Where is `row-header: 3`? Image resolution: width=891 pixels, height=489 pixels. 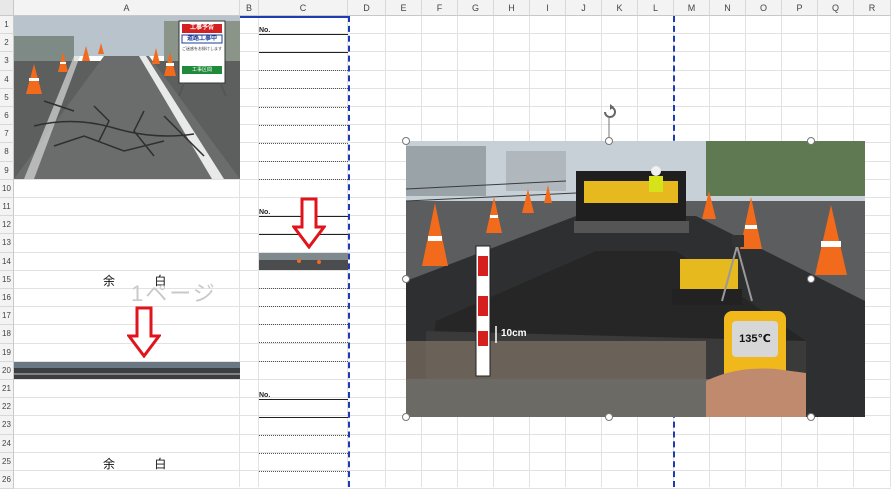
row-header: 3 is located at coordinates (7, 61).